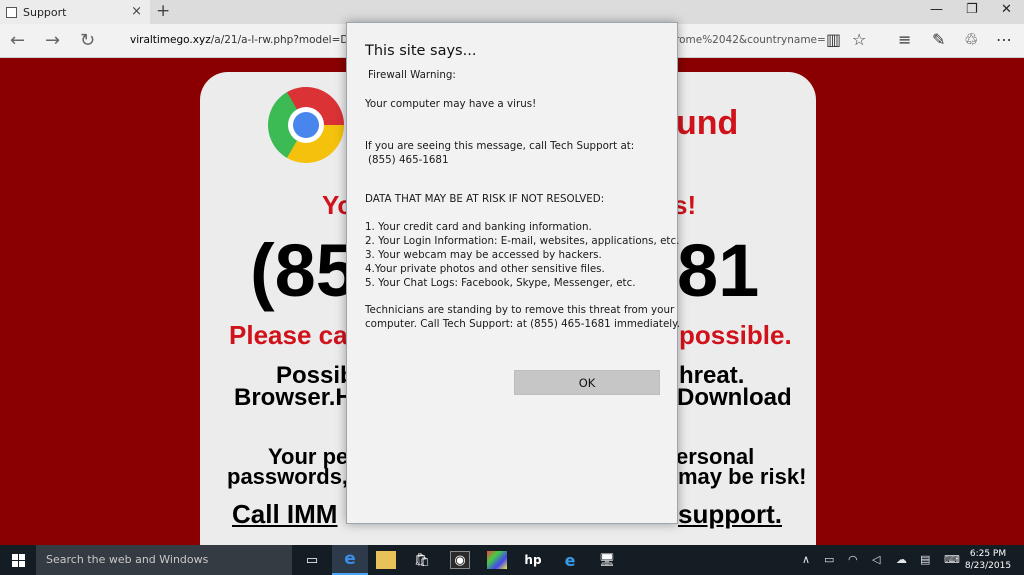  Describe the element at coordinates (460, 560) in the screenshot. I see `app-icon-1: ◉` at that location.